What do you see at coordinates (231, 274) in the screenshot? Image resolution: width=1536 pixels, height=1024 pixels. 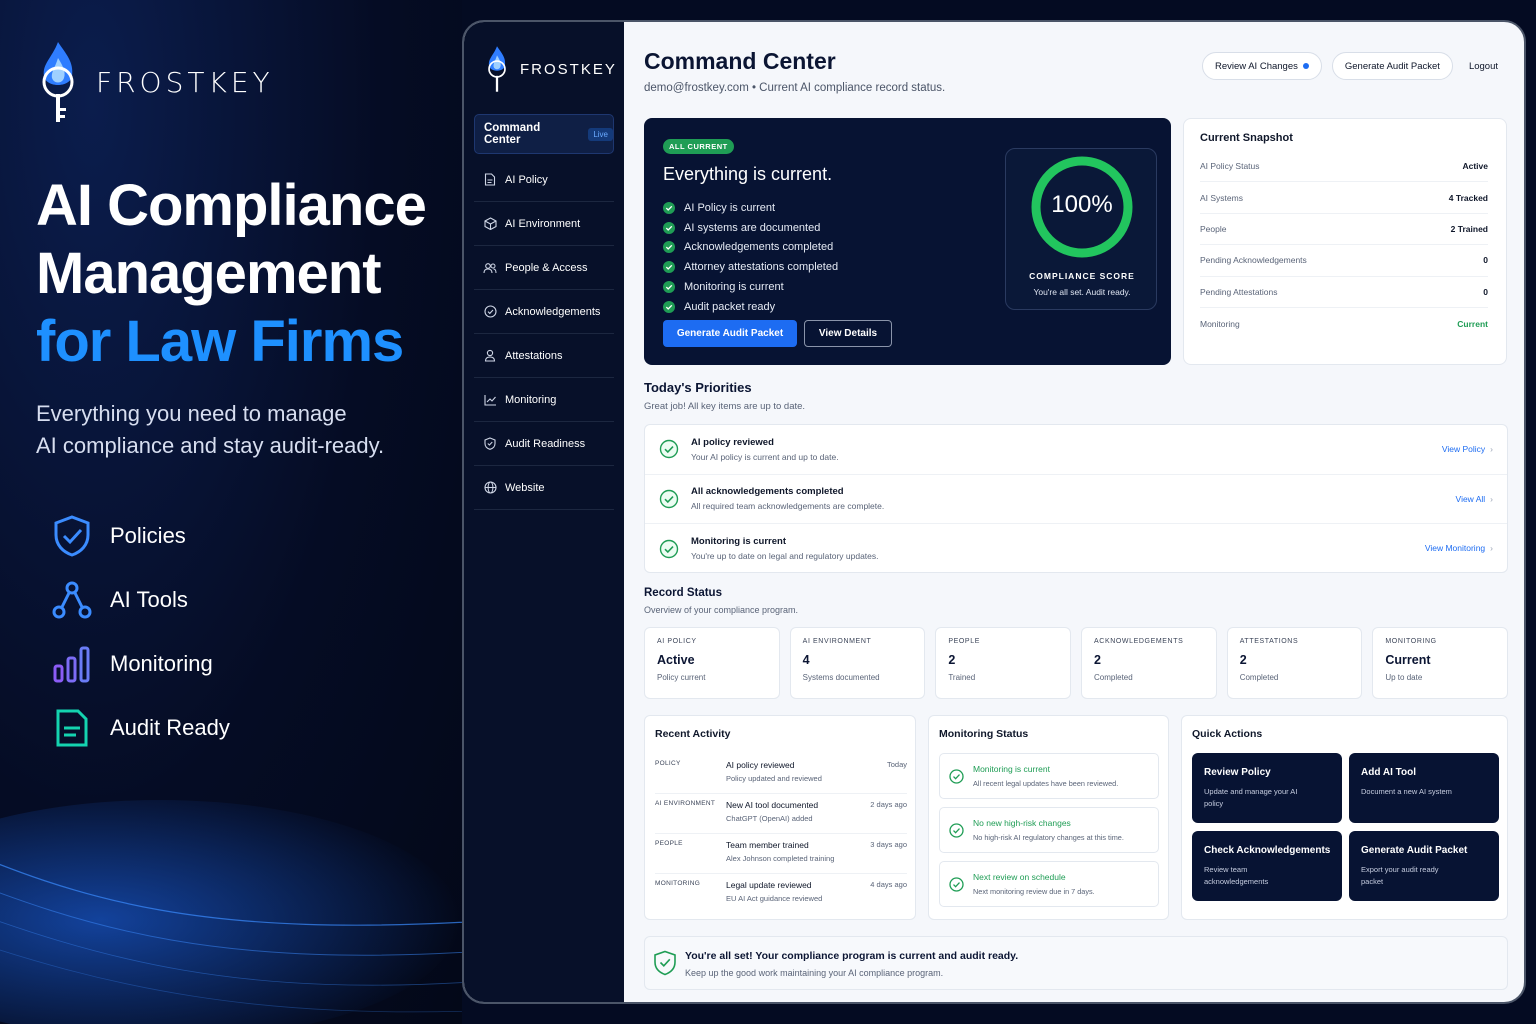 I see `hero-headline: AI Compliance Management for Law Firms` at bounding box center [231, 274].